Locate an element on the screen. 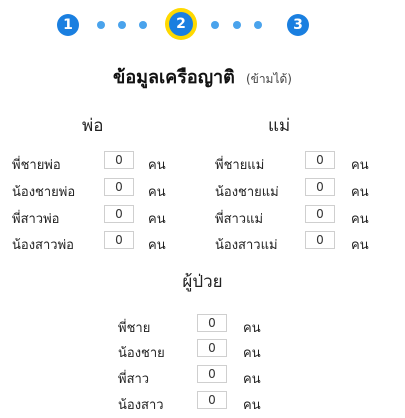 The width and height of the screenshot is (405, 418). row-label: พี่สาว is located at coordinates (134, 379).